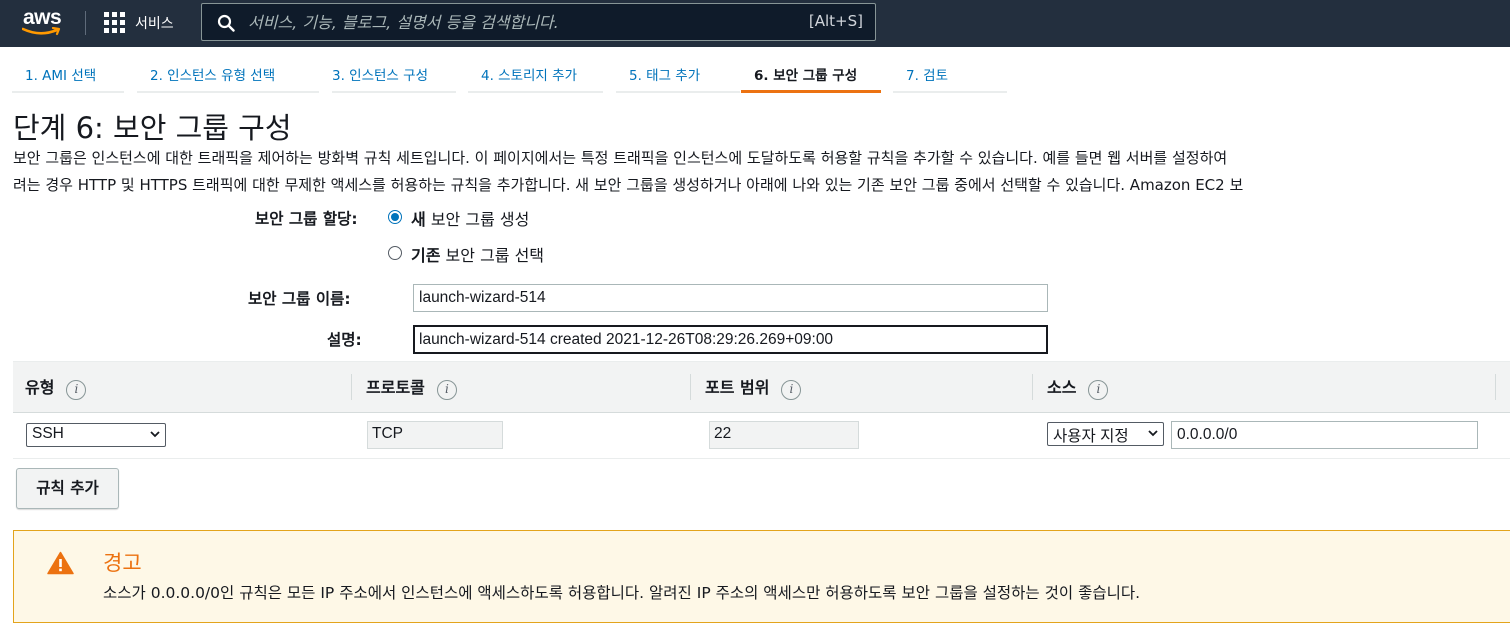 The height and width of the screenshot is (633, 1510). I want to click on rule-row: SSH TCP 22 사용자 지정, so click(761, 436).